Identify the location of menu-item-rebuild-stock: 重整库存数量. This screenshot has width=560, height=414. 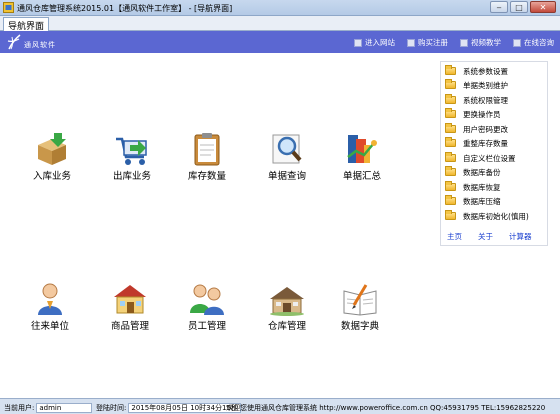
(476, 143).